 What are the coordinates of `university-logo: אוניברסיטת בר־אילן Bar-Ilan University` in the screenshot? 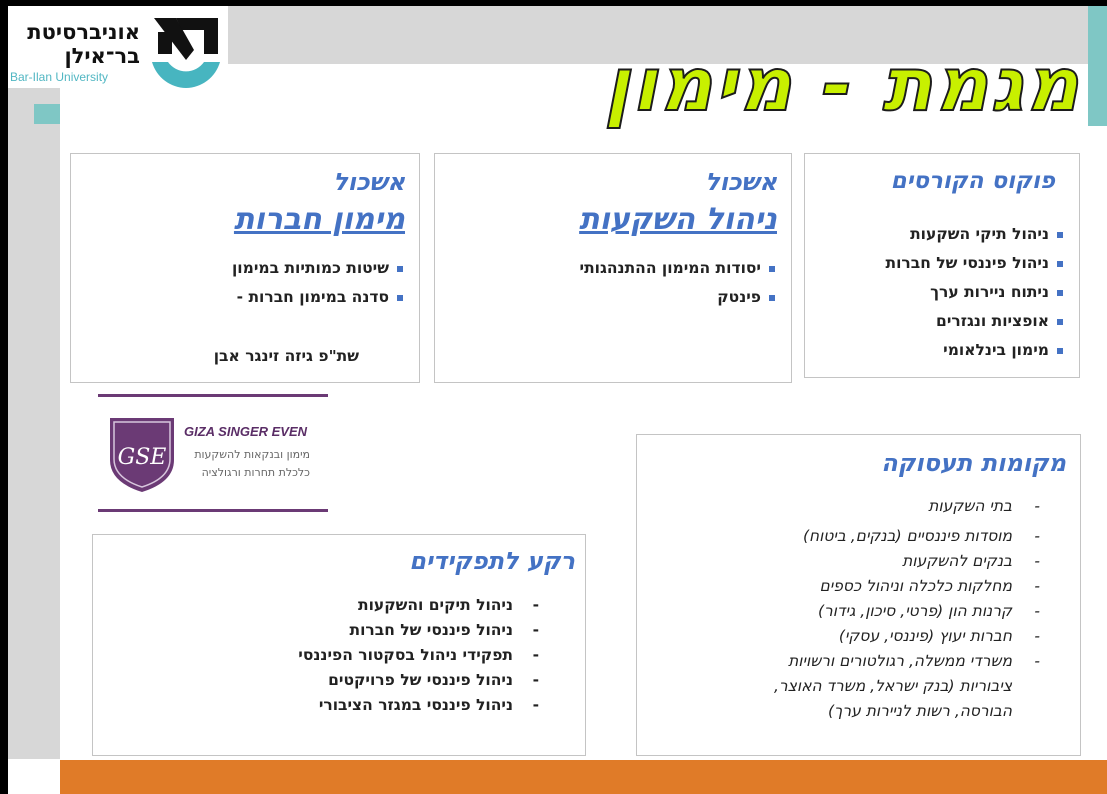 It's located at (118, 47).